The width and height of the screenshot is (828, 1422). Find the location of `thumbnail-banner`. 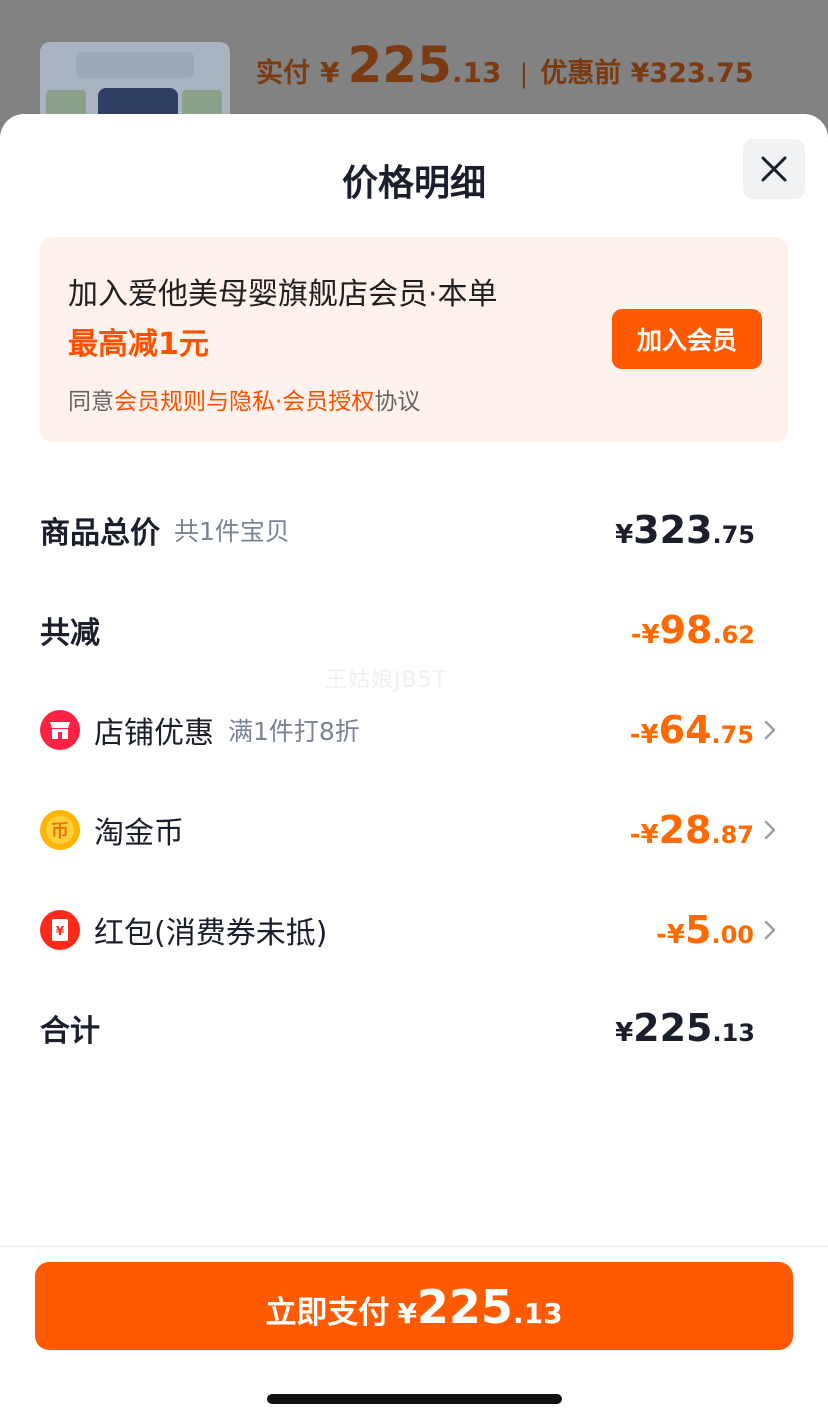

thumbnail-banner is located at coordinates (135, 65).